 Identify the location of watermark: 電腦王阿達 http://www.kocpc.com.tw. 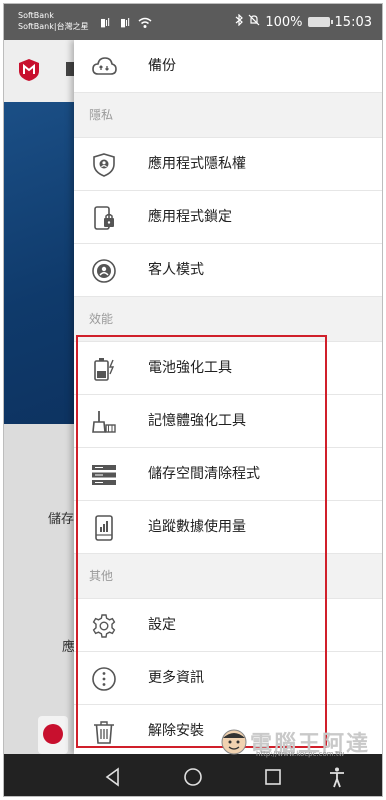
(299, 742).